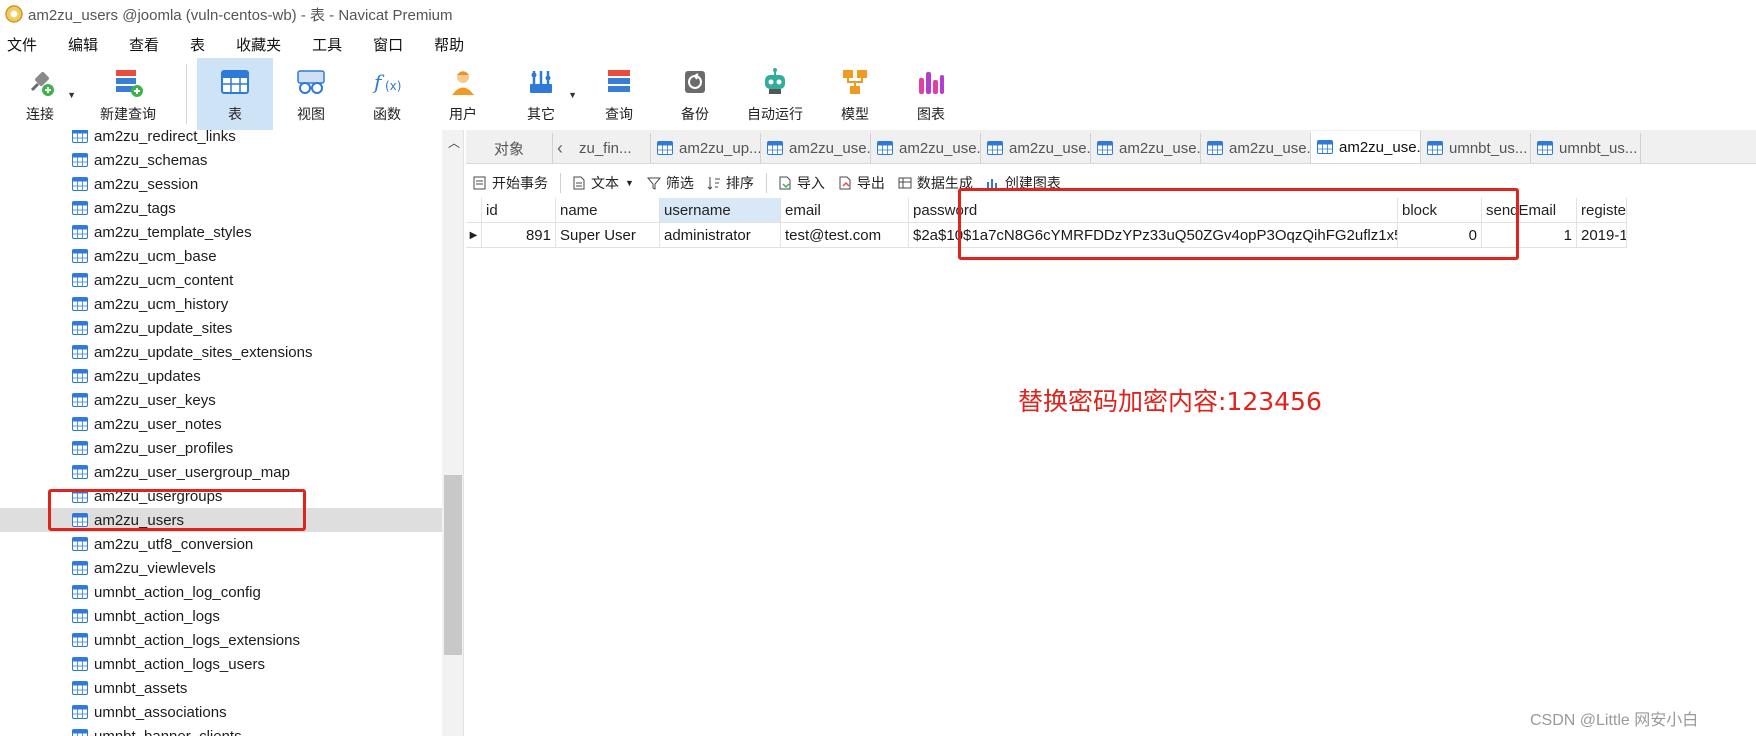 Image resolution: width=1756 pixels, height=736 pixels. I want to click on sidebar-item-umnbt-assets: umnbt_assets, so click(221, 688).